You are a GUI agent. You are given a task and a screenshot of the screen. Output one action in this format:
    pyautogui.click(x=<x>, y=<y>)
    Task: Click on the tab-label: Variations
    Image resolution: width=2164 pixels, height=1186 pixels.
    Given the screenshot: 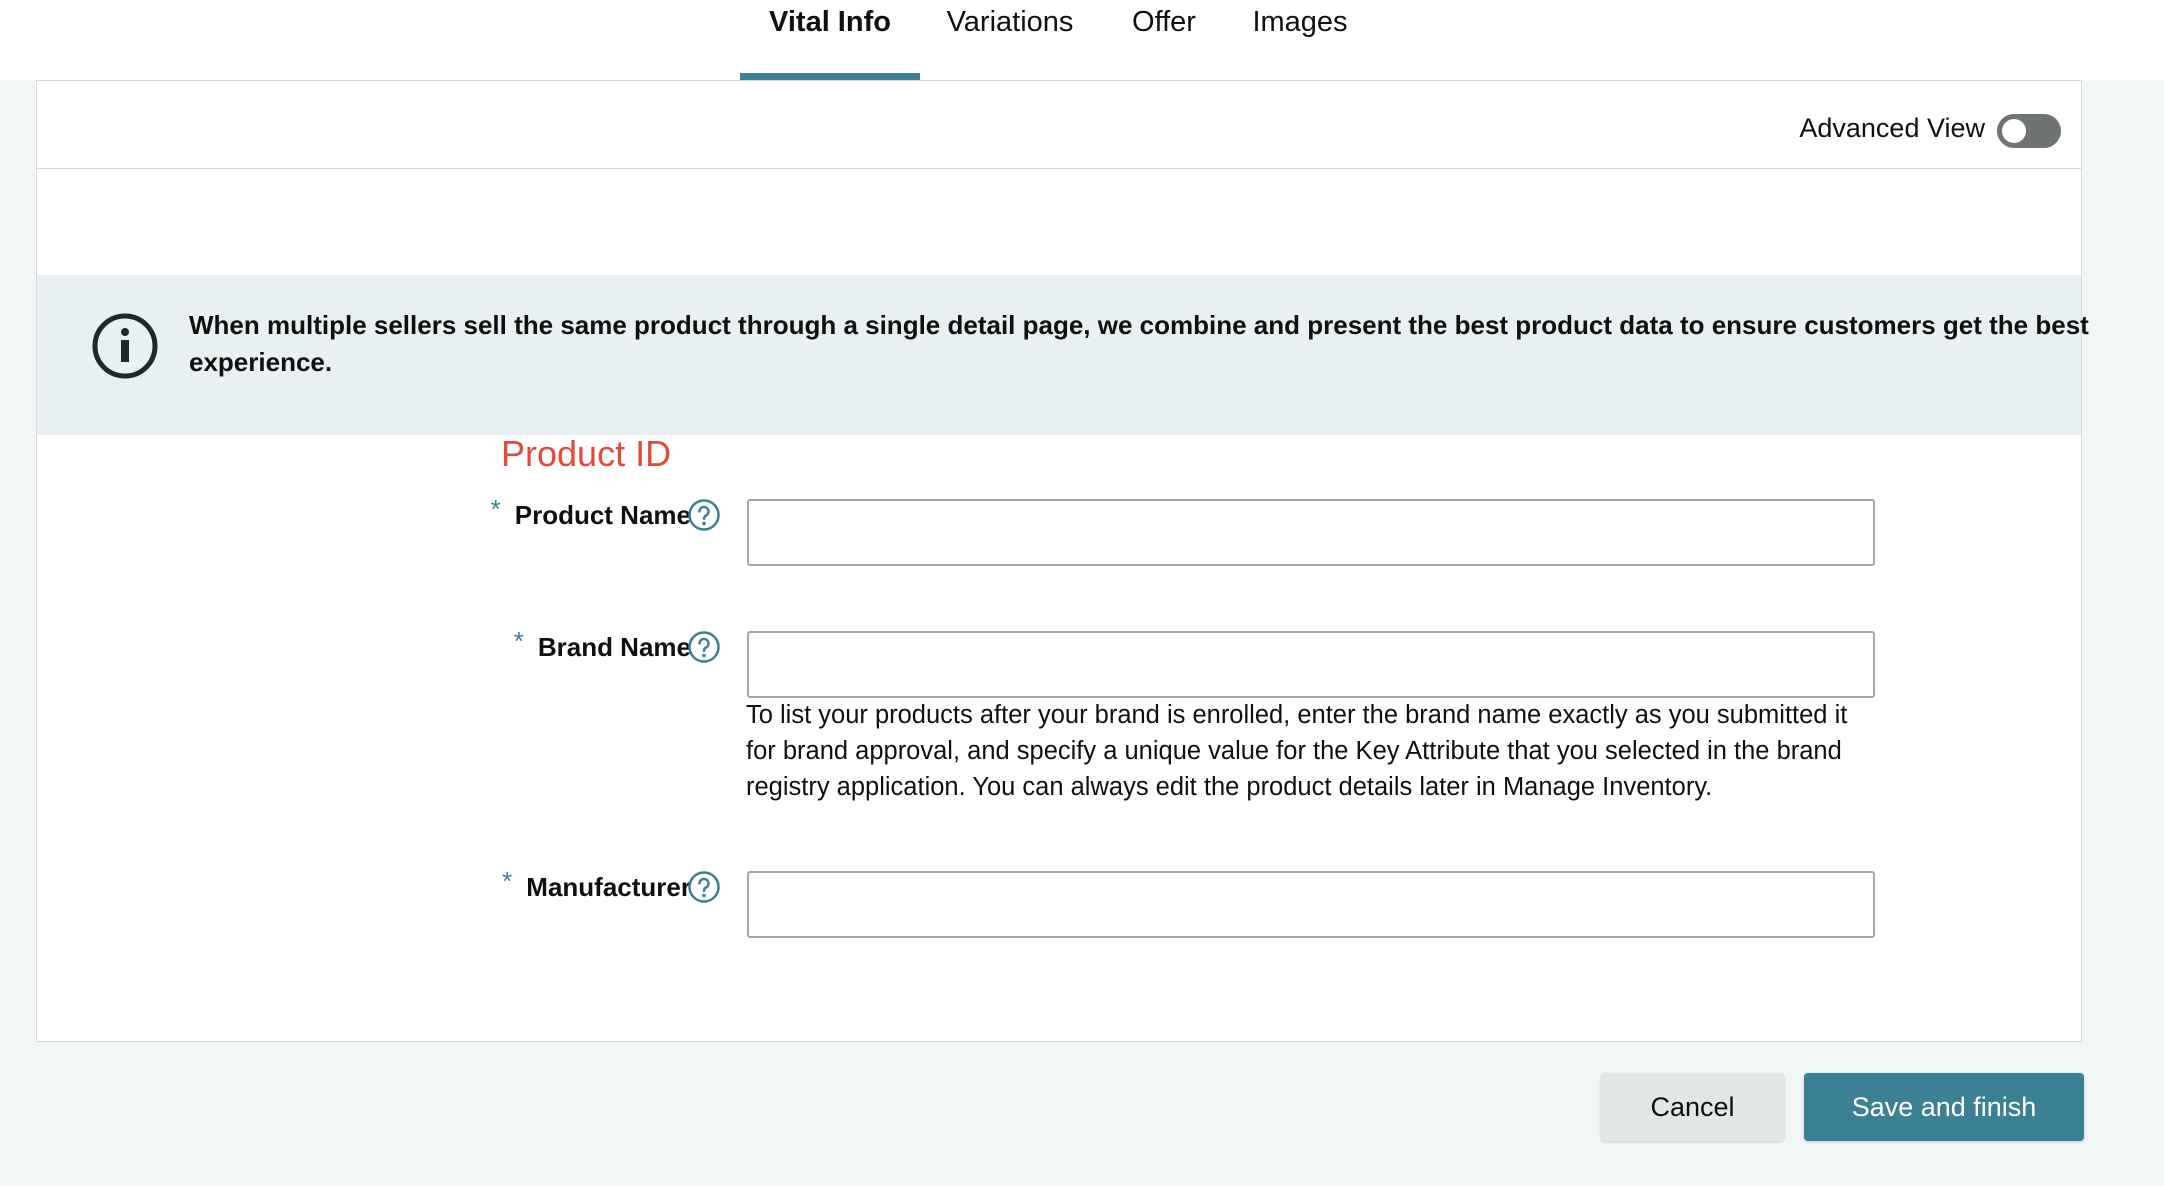 What is the action you would take?
    pyautogui.click(x=1010, y=22)
    